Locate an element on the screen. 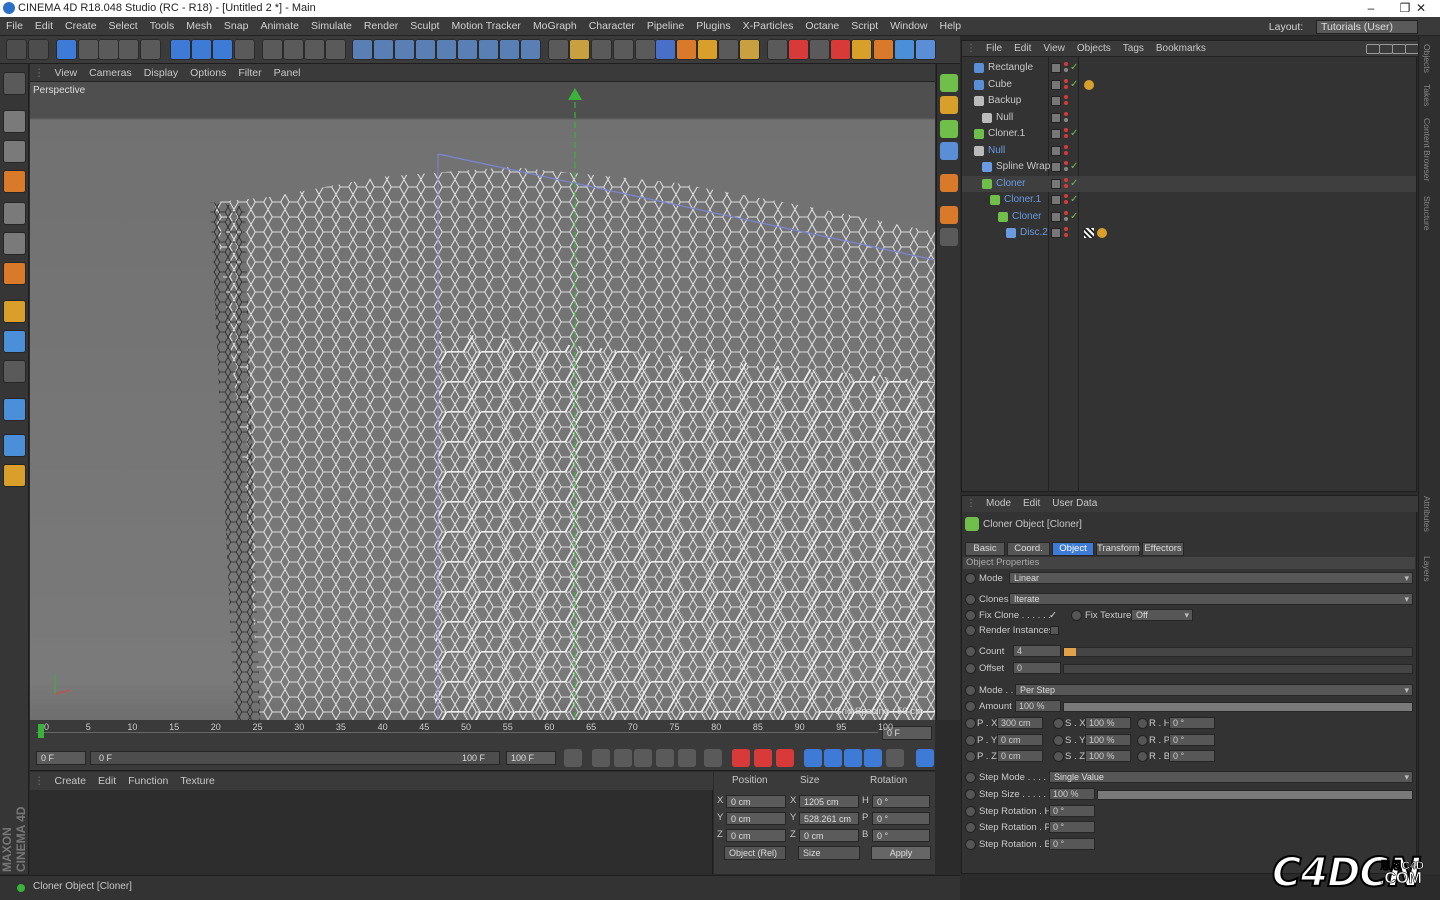  step-rot-p-anim-radio is located at coordinates (970, 827).